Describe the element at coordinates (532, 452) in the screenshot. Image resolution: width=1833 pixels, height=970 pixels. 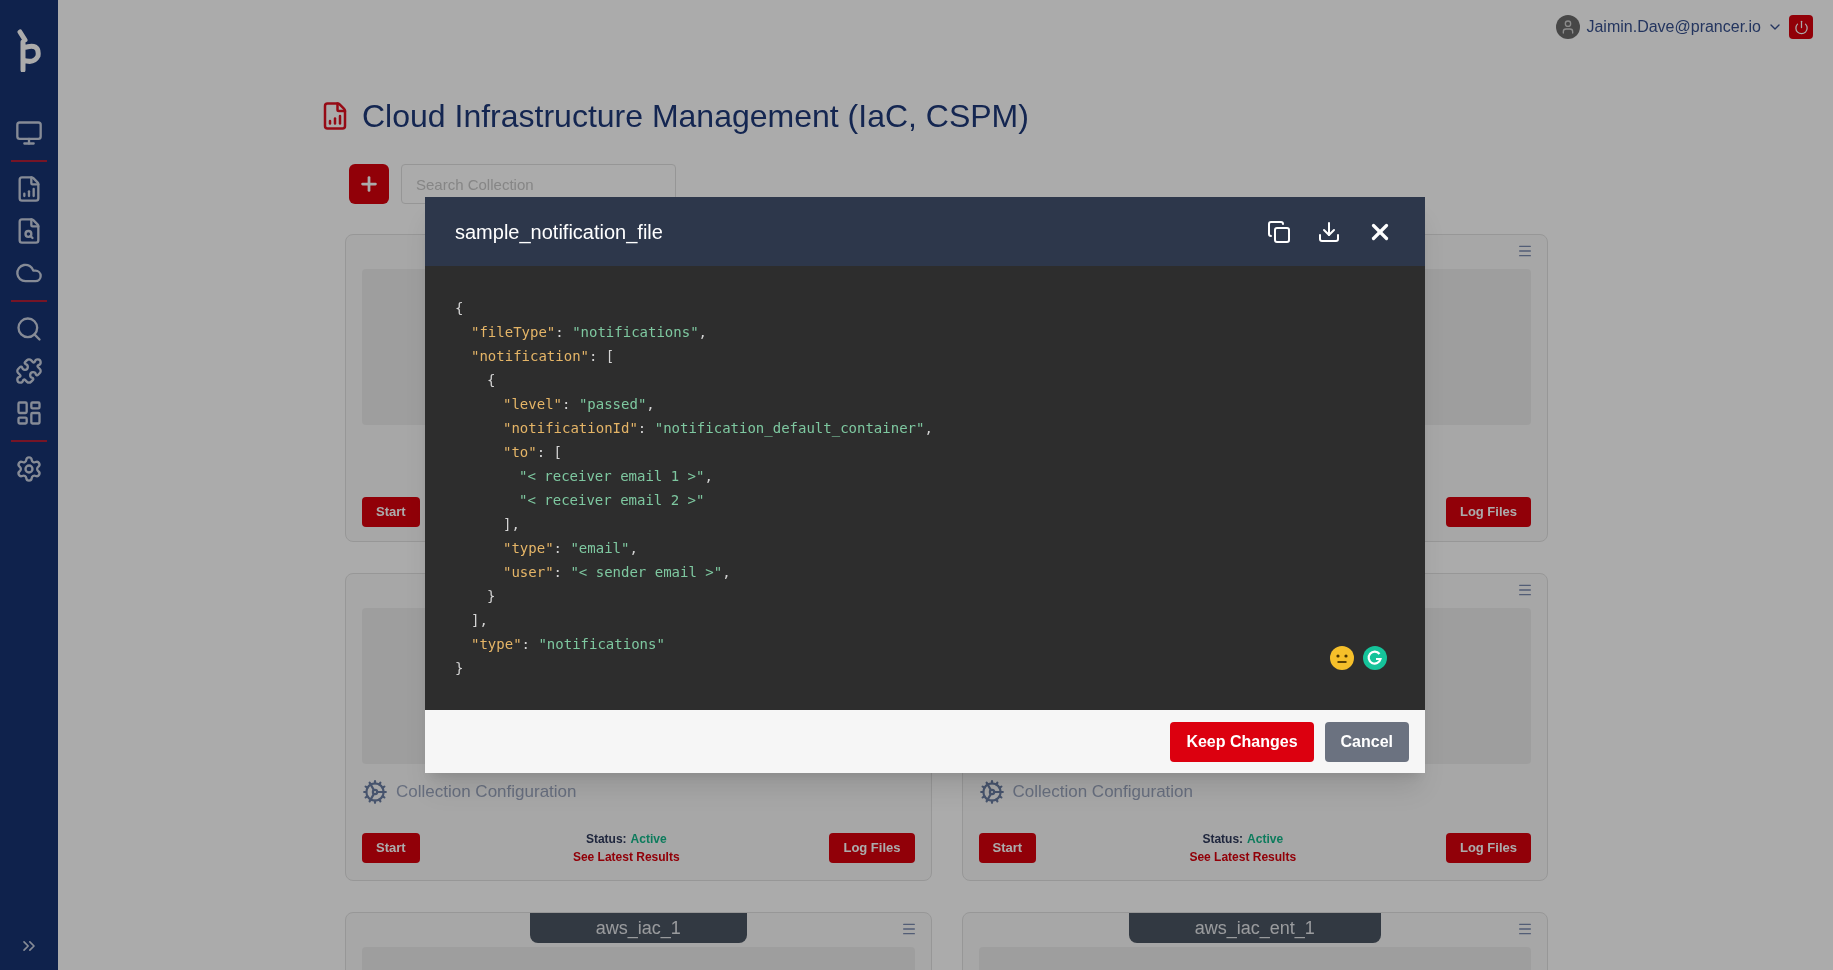
I see `code-line: "to": [` at that location.